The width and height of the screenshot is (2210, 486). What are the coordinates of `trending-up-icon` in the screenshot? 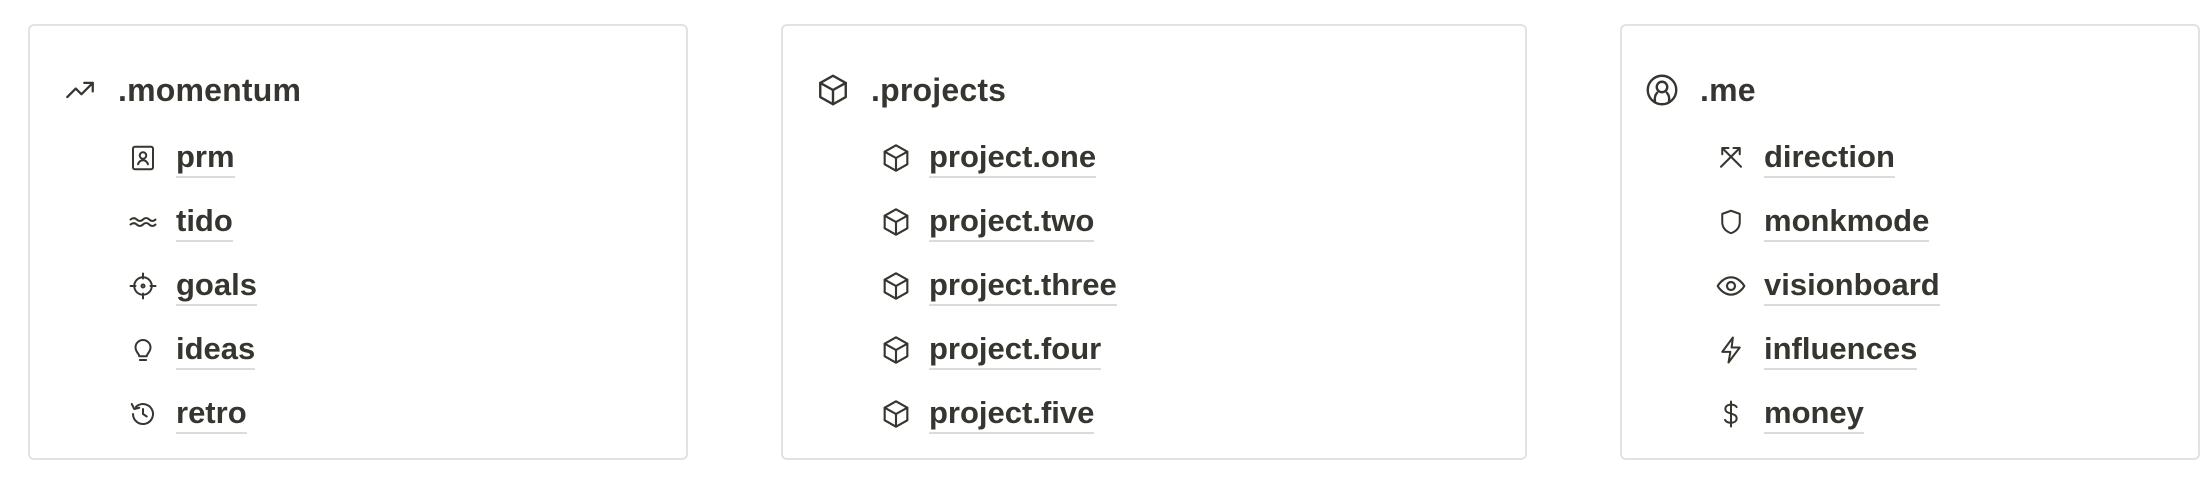 It's located at (80, 90).